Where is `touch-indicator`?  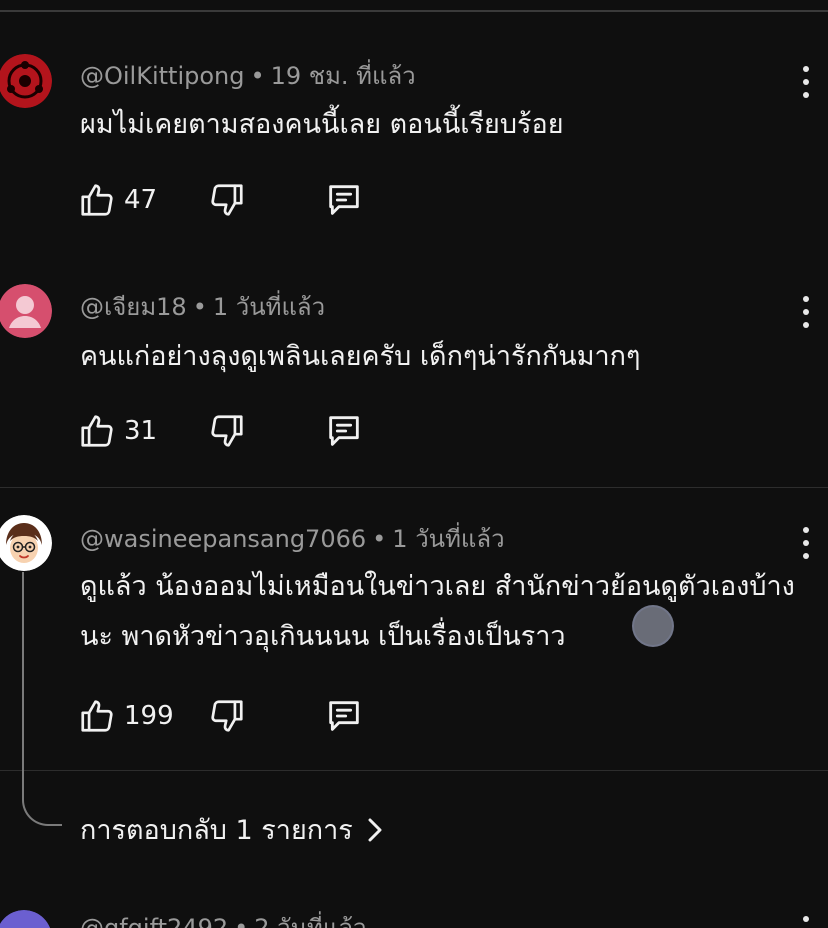
touch-indicator is located at coordinates (653, 626).